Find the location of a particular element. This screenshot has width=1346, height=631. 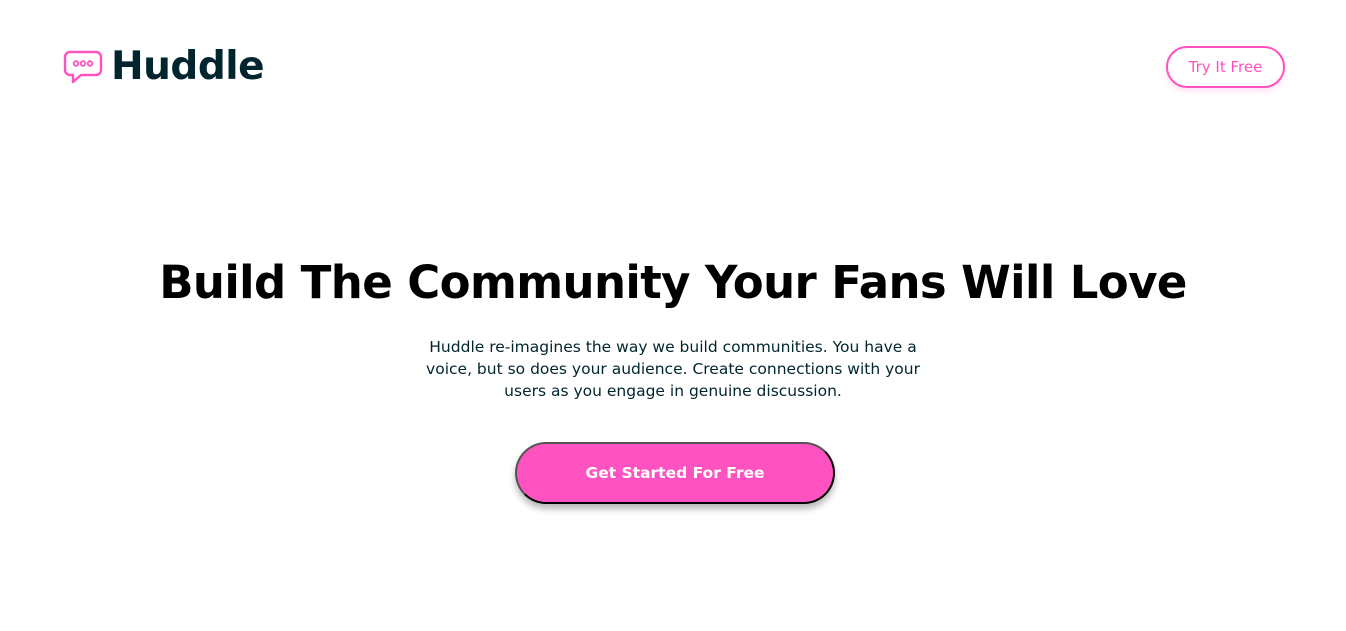

hero-title: Build The Community Your Fans Will Love is located at coordinates (673, 282).